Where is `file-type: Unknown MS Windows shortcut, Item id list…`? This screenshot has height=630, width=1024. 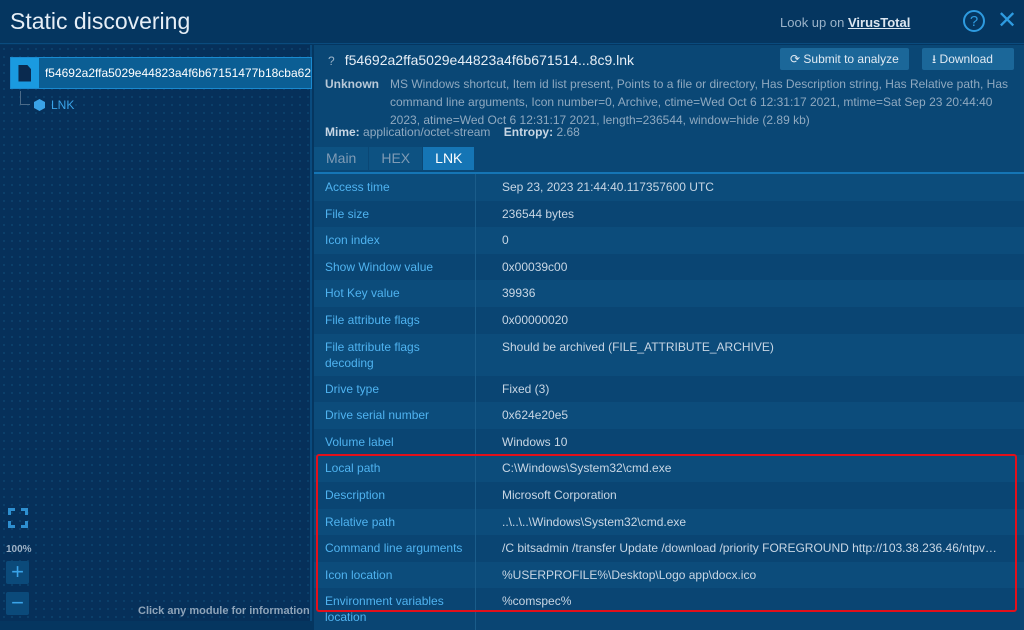
file-type: Unknown MS Windows shortcut, Item id list… is located at coordinates (672, 102).